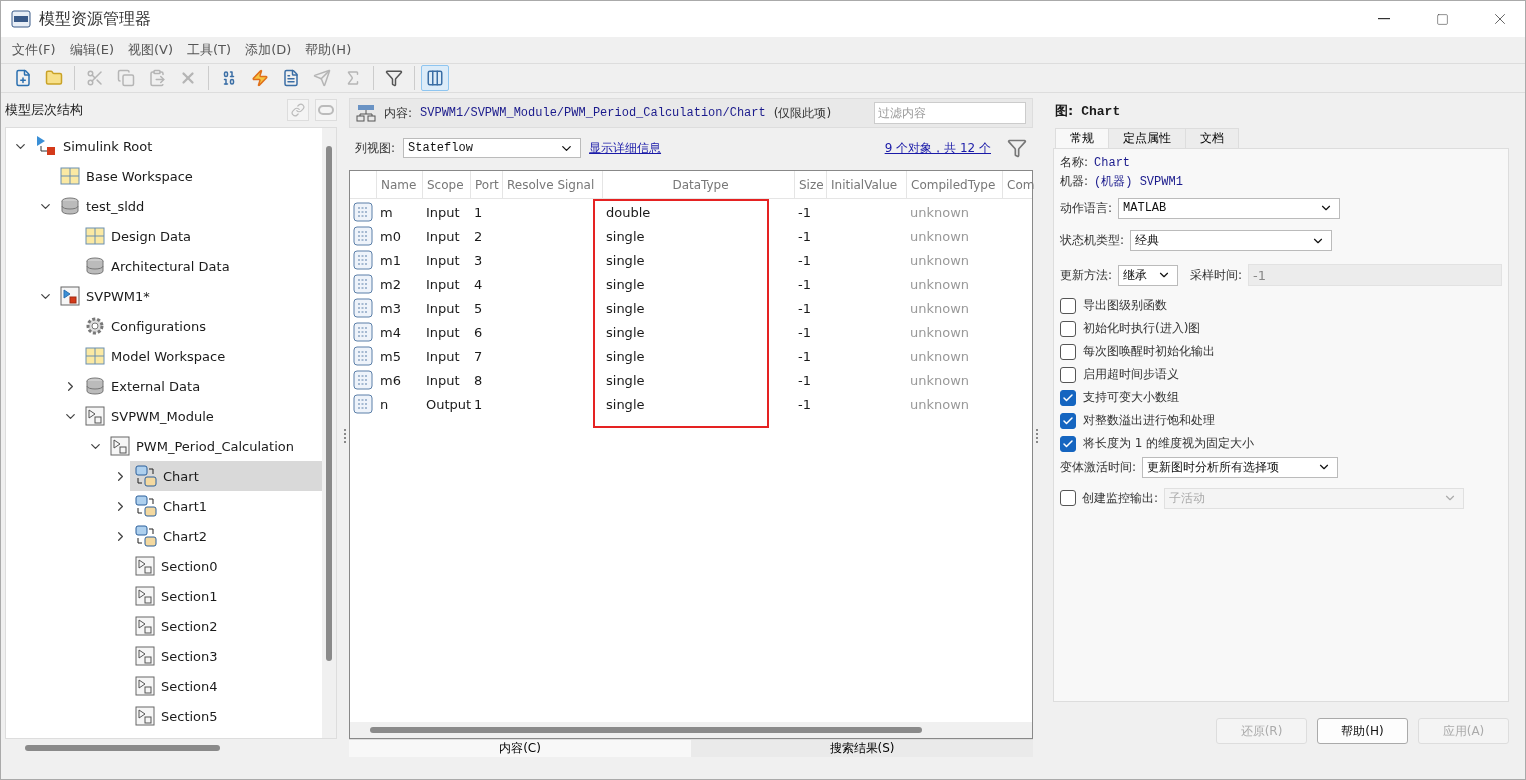 This screenshot has width=1526, height=780. What do you see at coordinates (91, 50) in the screenshot?
I see `menu-item: 编辑(E)` at bounding box center [91, 50].